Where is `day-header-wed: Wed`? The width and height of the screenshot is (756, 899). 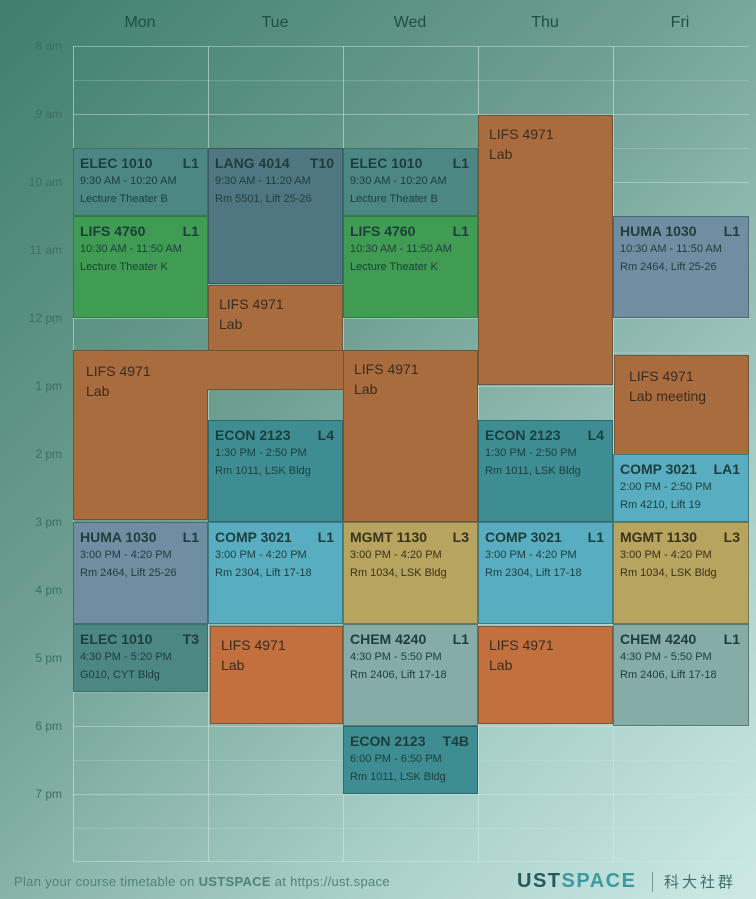
day-header-wed: Wed is located at coordinates (410, 22).